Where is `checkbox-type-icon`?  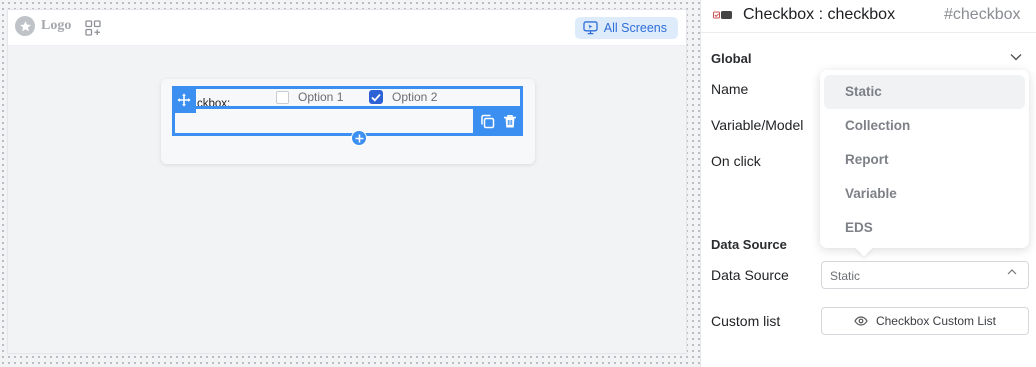
checkbox-type-icon is located at coordinates (722, 15).